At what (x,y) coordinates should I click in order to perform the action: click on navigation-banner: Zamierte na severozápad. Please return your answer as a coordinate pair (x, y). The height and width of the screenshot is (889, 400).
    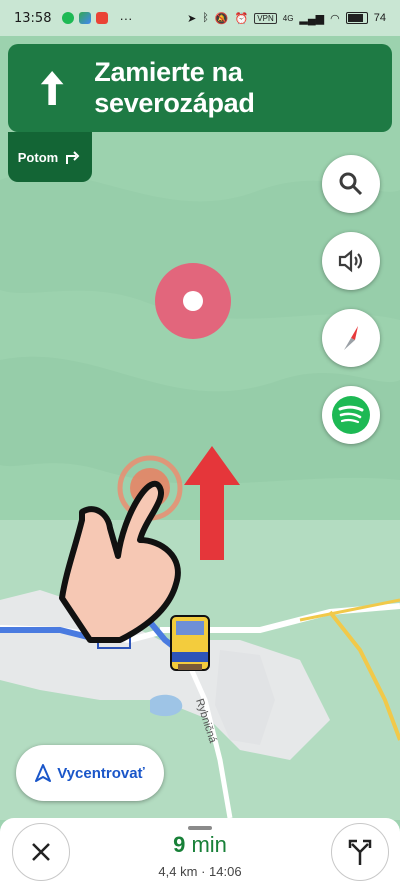
    Looking at the image, I should click on (200, 88).